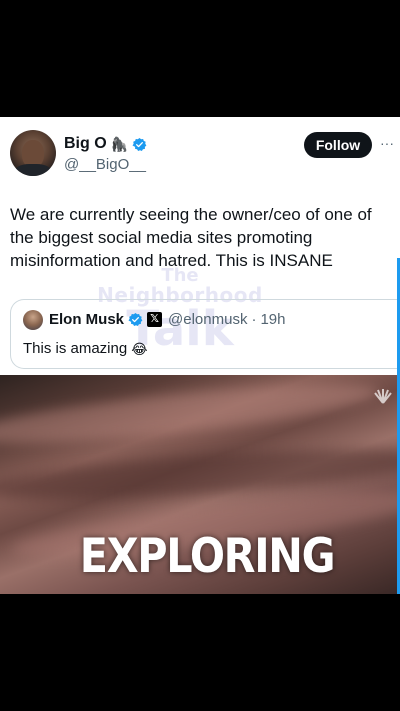  What do you see at coordinates (387, 143) in the screenshot?
I see `more-options-icon: ···` at bounding box center [387, 143].